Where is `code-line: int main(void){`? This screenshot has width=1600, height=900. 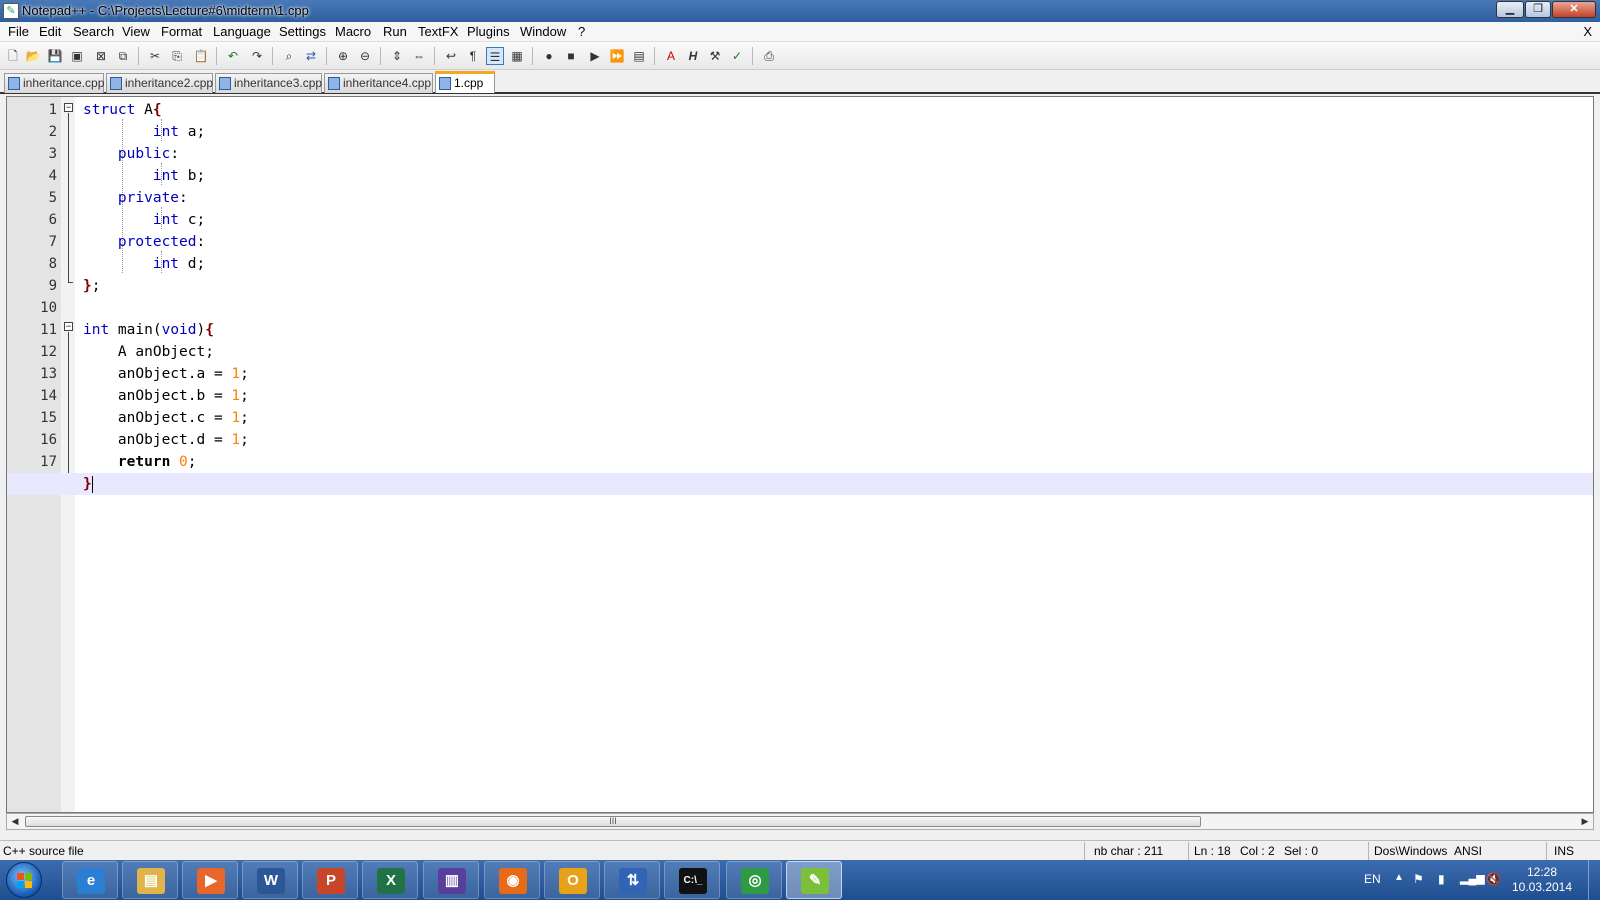 code-line: int main(void){ is located at coordinates (834, 330).